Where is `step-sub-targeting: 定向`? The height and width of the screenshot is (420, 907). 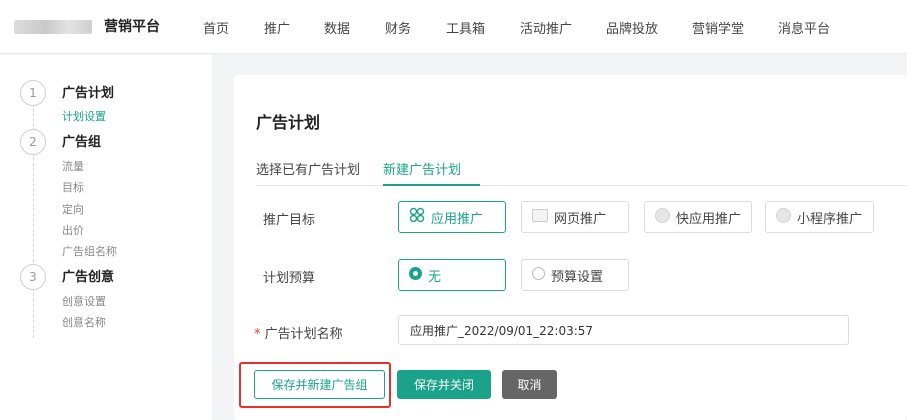 step-sub-targeting: 定向 is located at coordinates (73, 209).